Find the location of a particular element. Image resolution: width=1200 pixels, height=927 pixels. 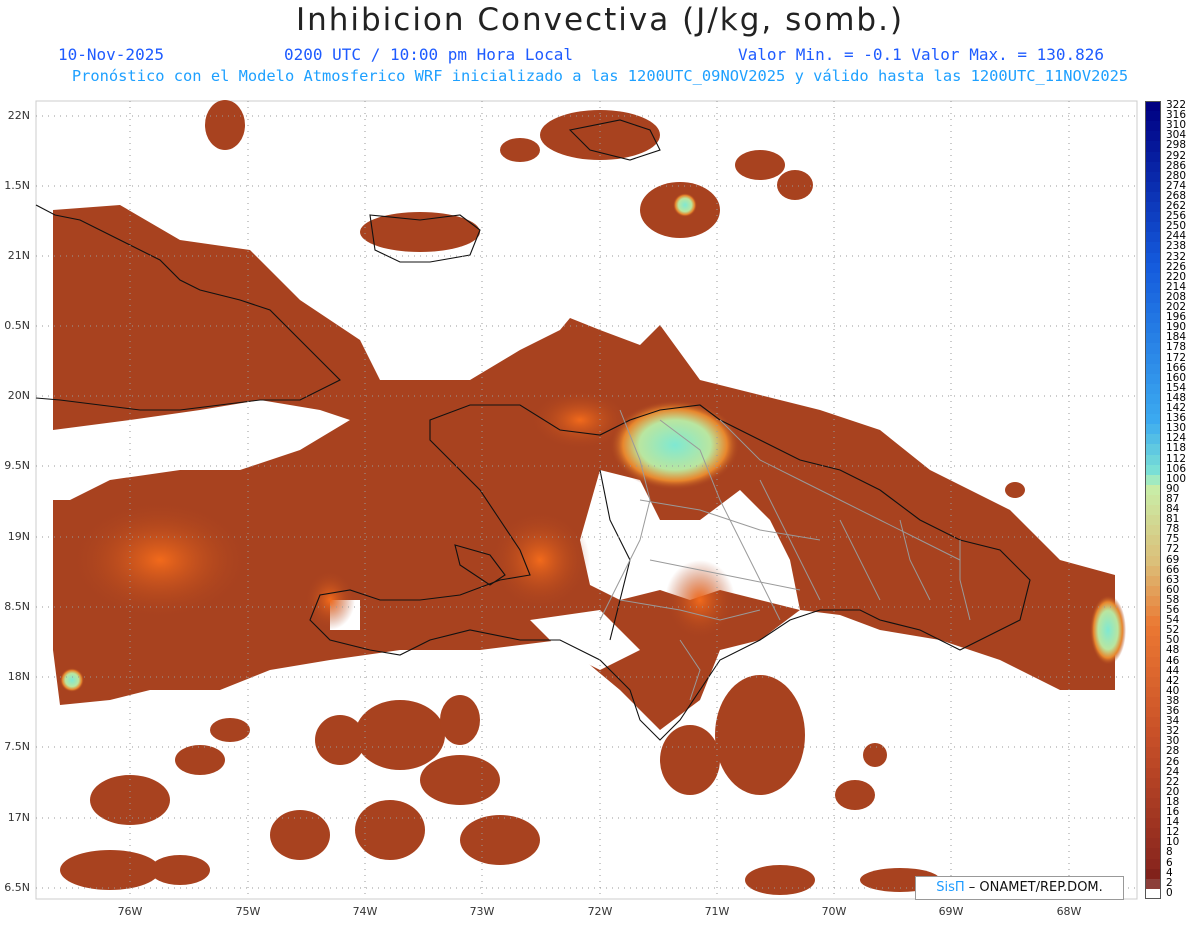

lon-label: 72W is located at coordinates (600, 911).